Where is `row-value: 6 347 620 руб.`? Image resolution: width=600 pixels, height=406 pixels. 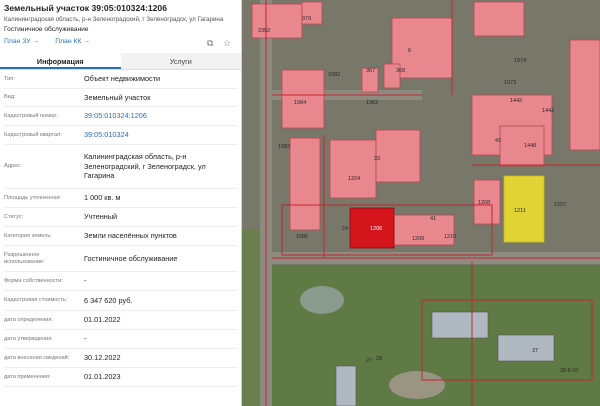 row-value: 6 347 620 руб. is located at coordinates (108, 300).